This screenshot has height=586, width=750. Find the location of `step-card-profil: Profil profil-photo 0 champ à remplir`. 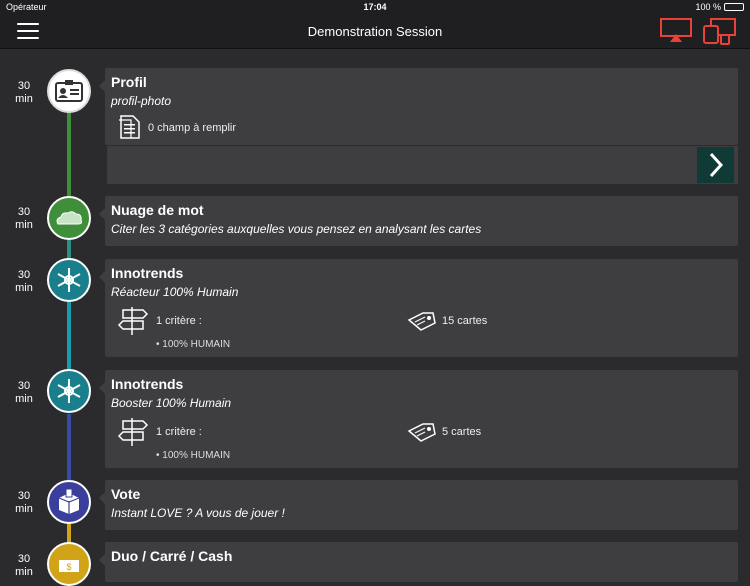

step-card-profil: Profil profil-photo 0 champ à remplir is located at coordinates (418, 106).